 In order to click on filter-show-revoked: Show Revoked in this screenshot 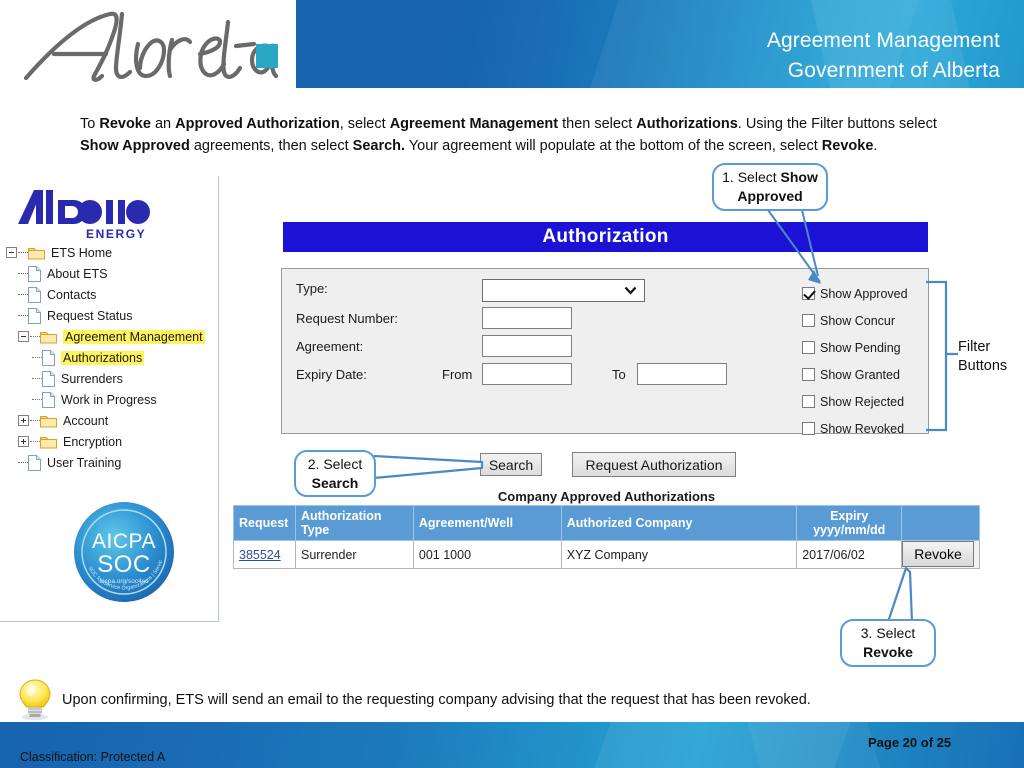, I will do `click(862, 428)`.